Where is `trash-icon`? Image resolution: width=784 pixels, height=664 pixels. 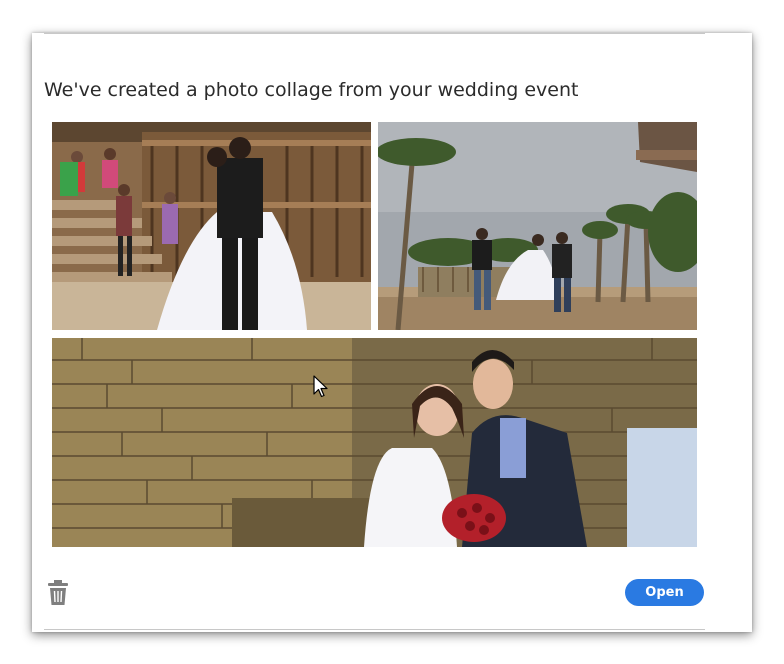
trash-icon is located at coordinates (58, 593).